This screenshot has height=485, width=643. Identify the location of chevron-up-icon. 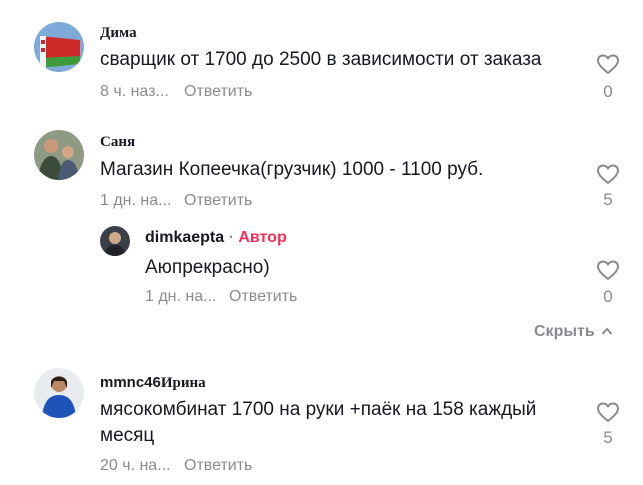
(607, 332).